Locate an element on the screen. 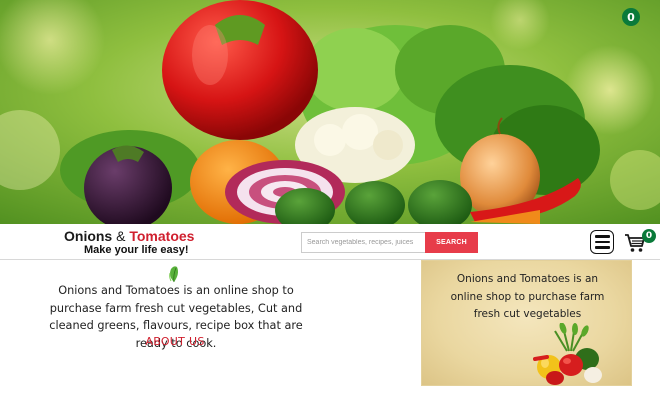 The height and width of the screenshot is (400, 660). notification-badge: 0 is located at coordinates (631, 17).